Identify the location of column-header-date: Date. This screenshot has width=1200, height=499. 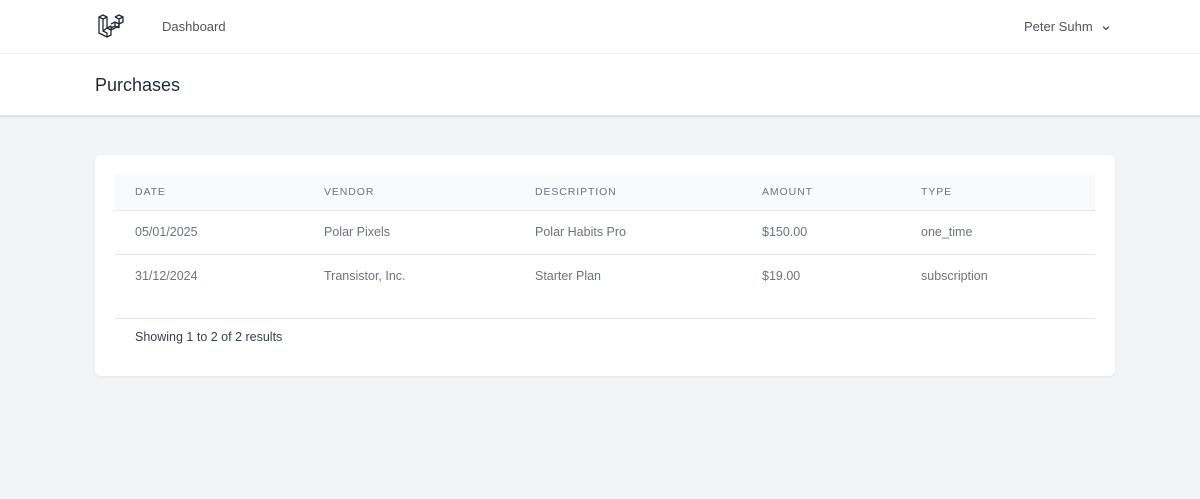
(209, 193).